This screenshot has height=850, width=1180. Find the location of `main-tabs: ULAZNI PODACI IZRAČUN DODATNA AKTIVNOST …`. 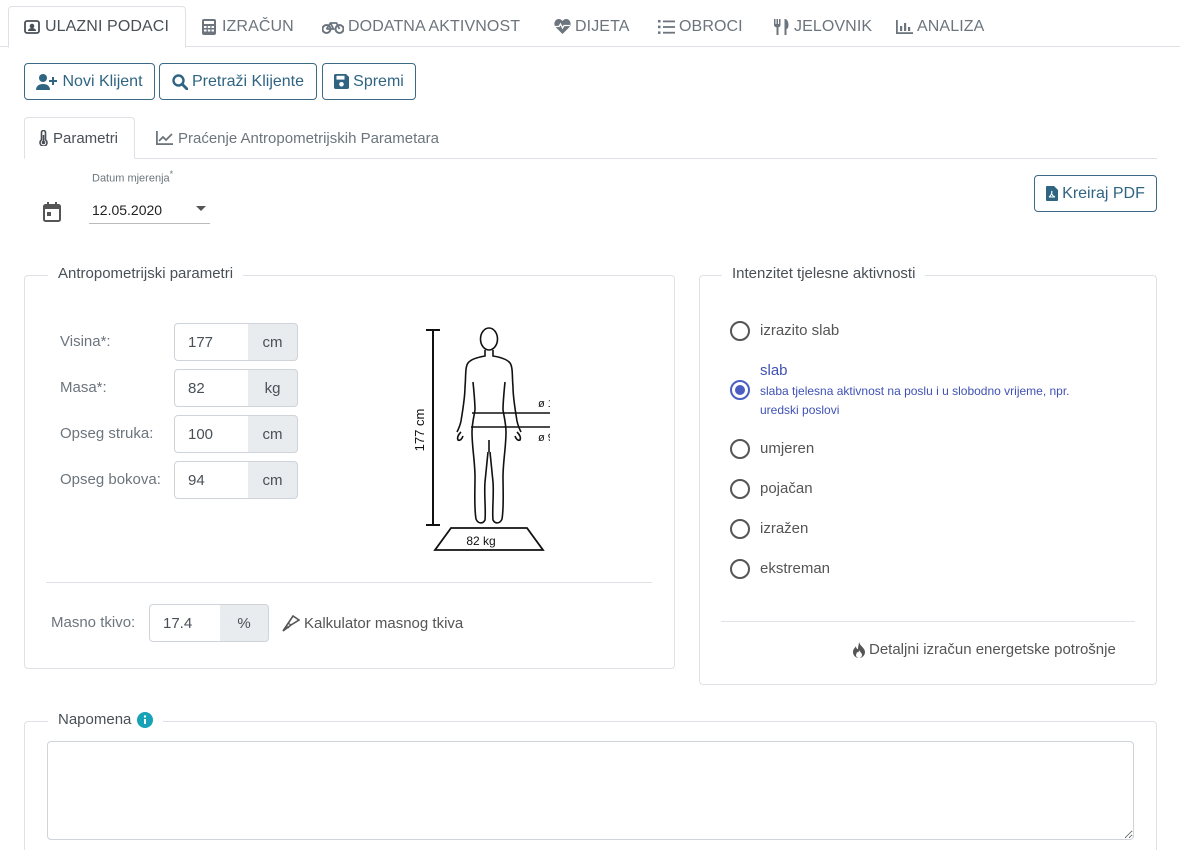

main-tabs: ULAZNI PODACI IZRAČUN DODATNA AKTIVNOST … is located at coordinates (590, 24).